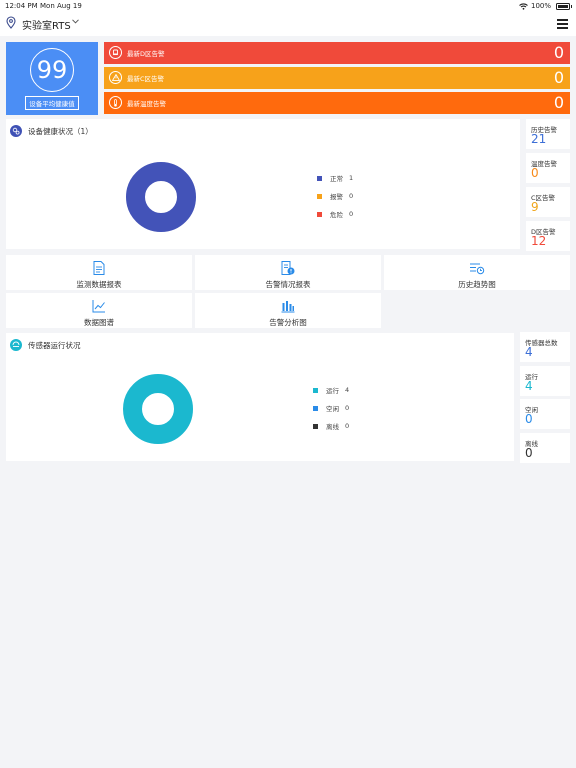 This screenshot has width=576, height=768. I want to click on sensor-status-legend: 运行 4 空闲 0 离线 0, so click(331, 408).